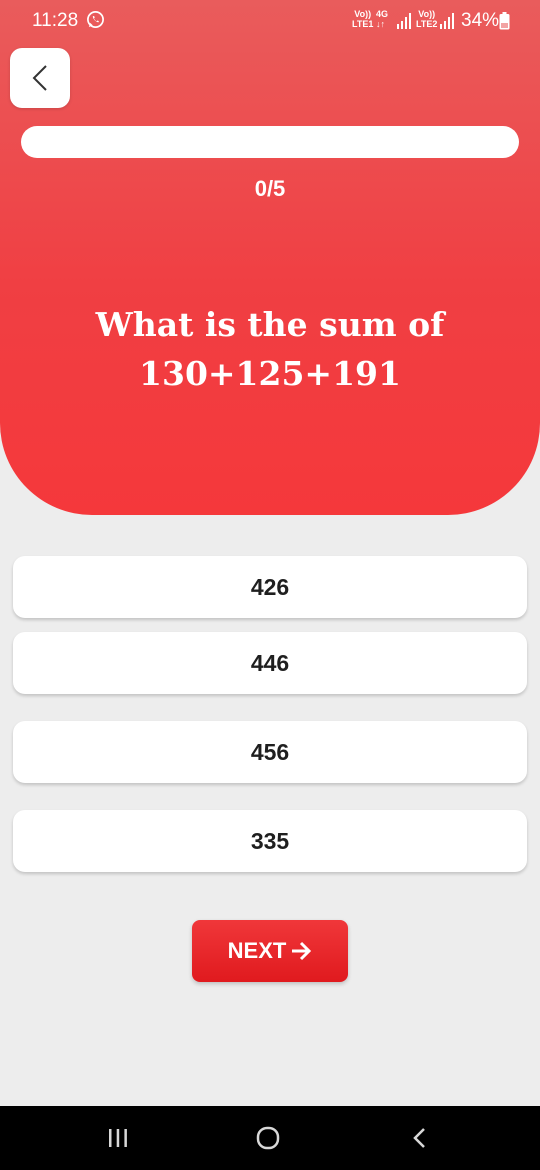 The height and width of the screenshot is (1170, 540). I want to click on question-line-2: 130+125+191, so click(270, 373).